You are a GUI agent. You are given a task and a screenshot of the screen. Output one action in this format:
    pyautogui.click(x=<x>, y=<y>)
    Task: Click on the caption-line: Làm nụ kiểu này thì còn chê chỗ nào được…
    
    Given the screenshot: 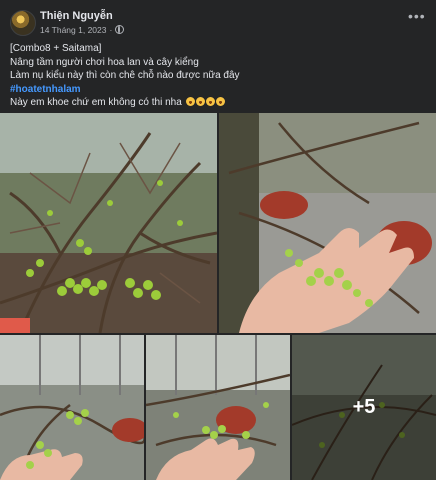 What is the action you would take?
    pyautogui.click(x=125, y=75)
    